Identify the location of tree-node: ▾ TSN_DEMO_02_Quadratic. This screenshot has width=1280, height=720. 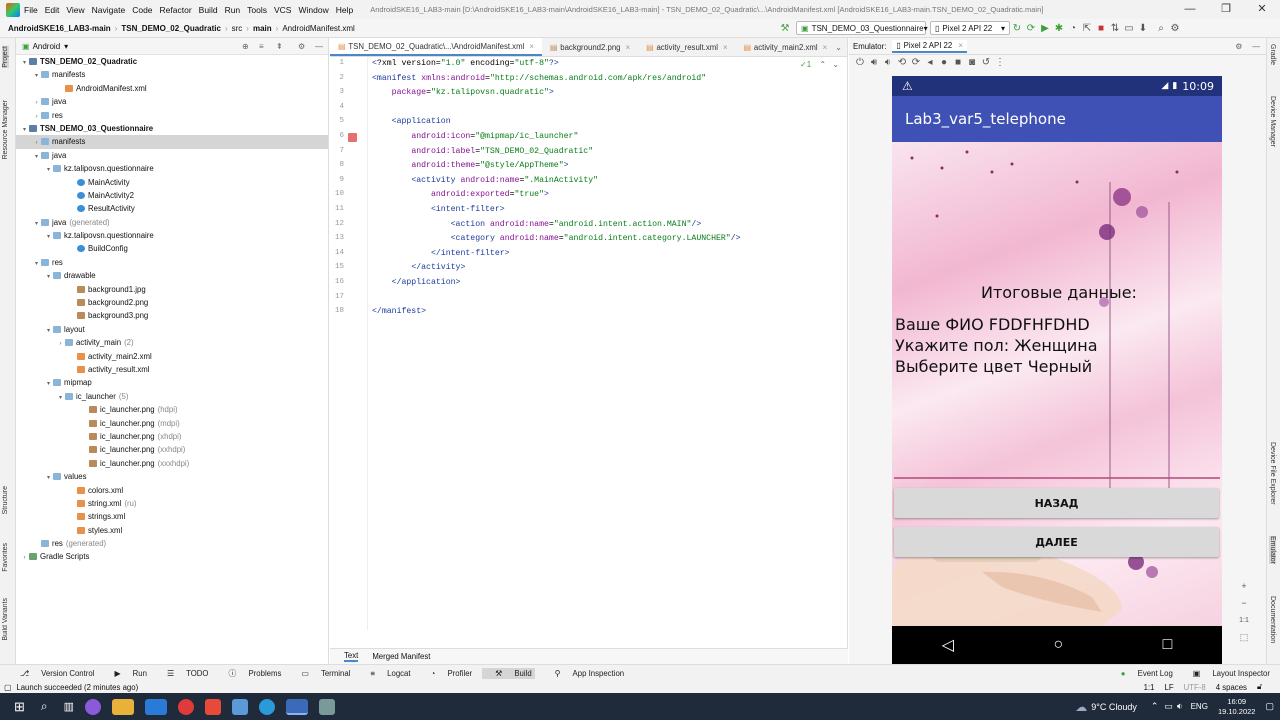
(172, 61).